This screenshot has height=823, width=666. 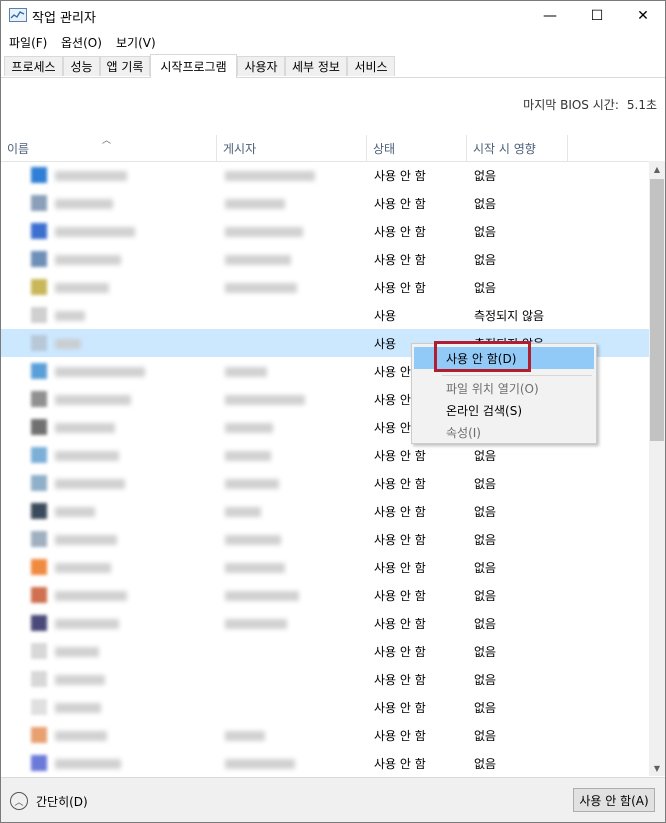 I want to click on tab-app-history: 앱 기록, so click(x=125, y=66).